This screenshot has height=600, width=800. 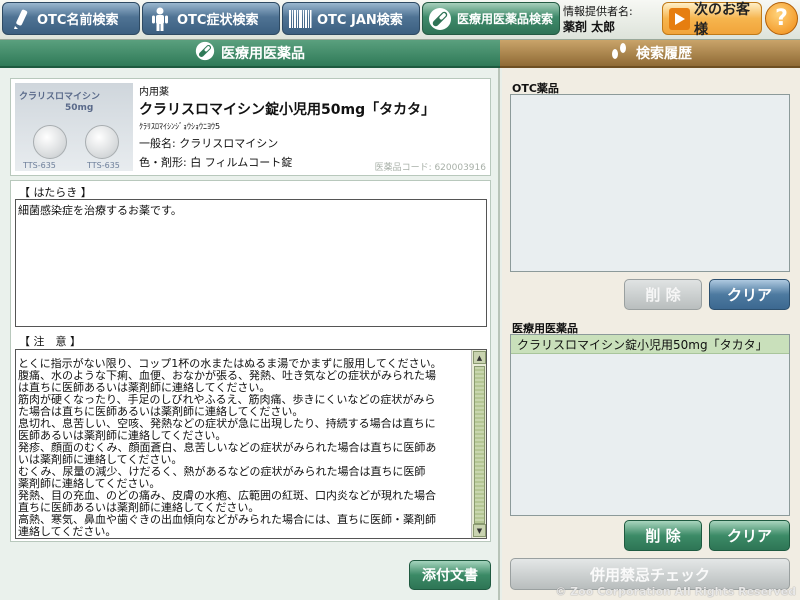 I want to click on question-mark-icon: ?, so click(x=781, y=18).